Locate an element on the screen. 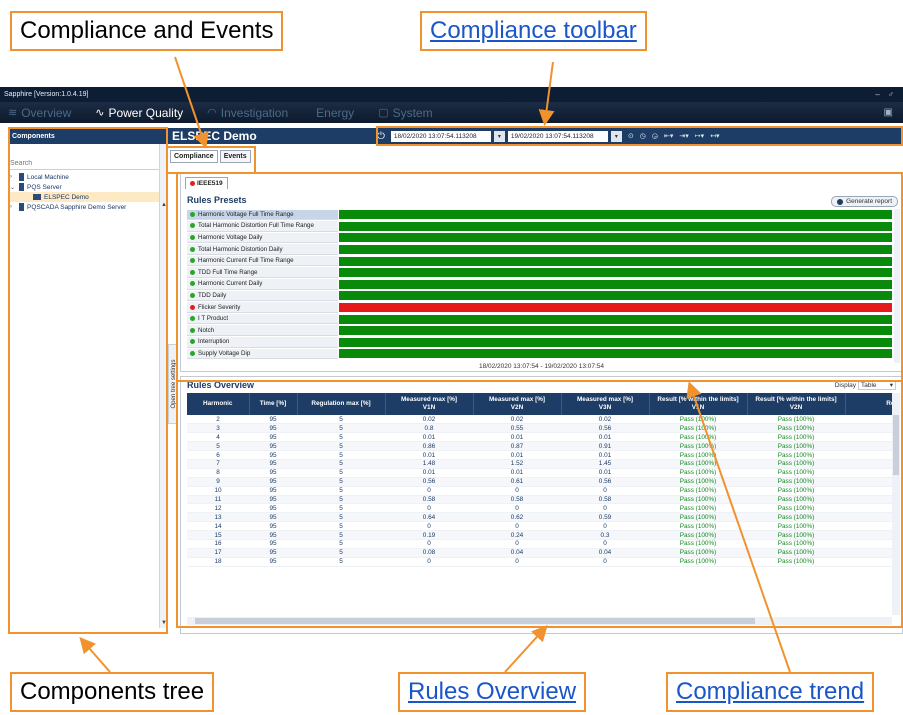 The image size is (903, 715). table-cell: 0 is located at coordinates (517, 562).